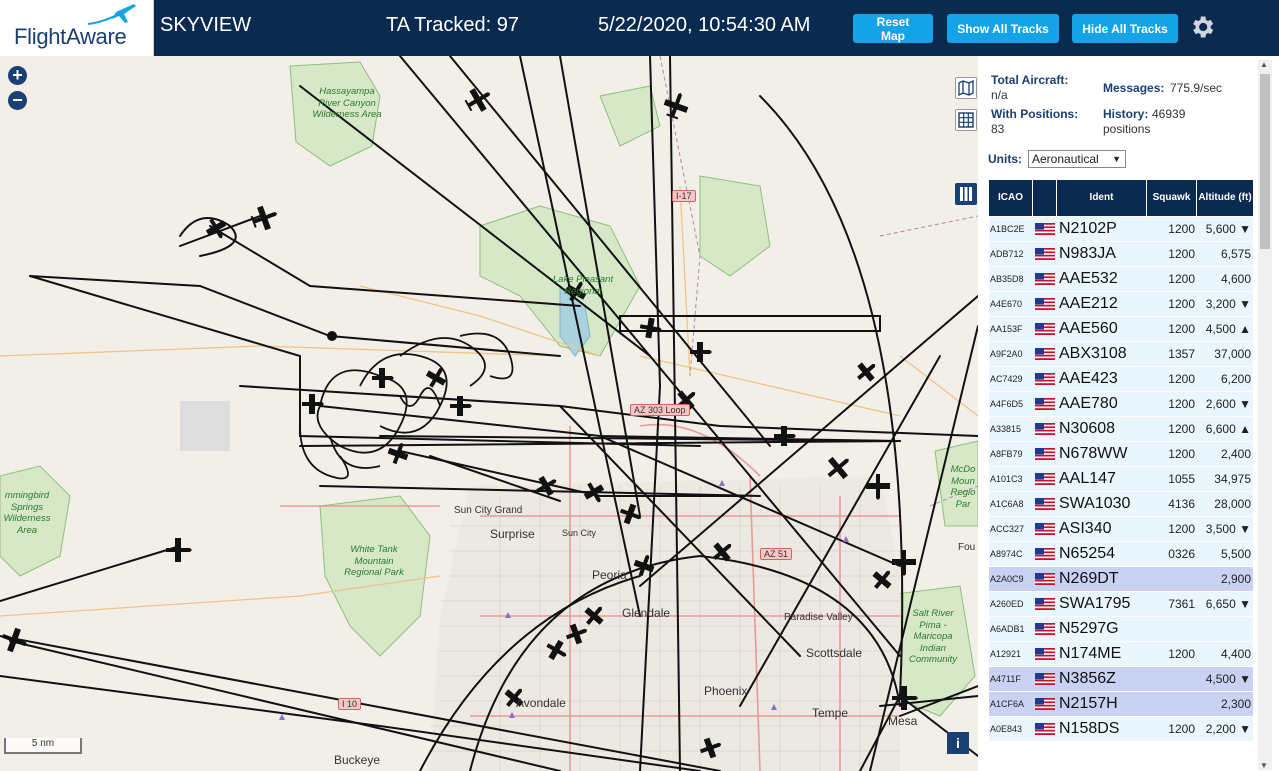 This screenshot has width=1279, height=771. Describe the element at coordinates (1007, 529) in the screenshot. I see `icao-cell: ACC327` at that location.